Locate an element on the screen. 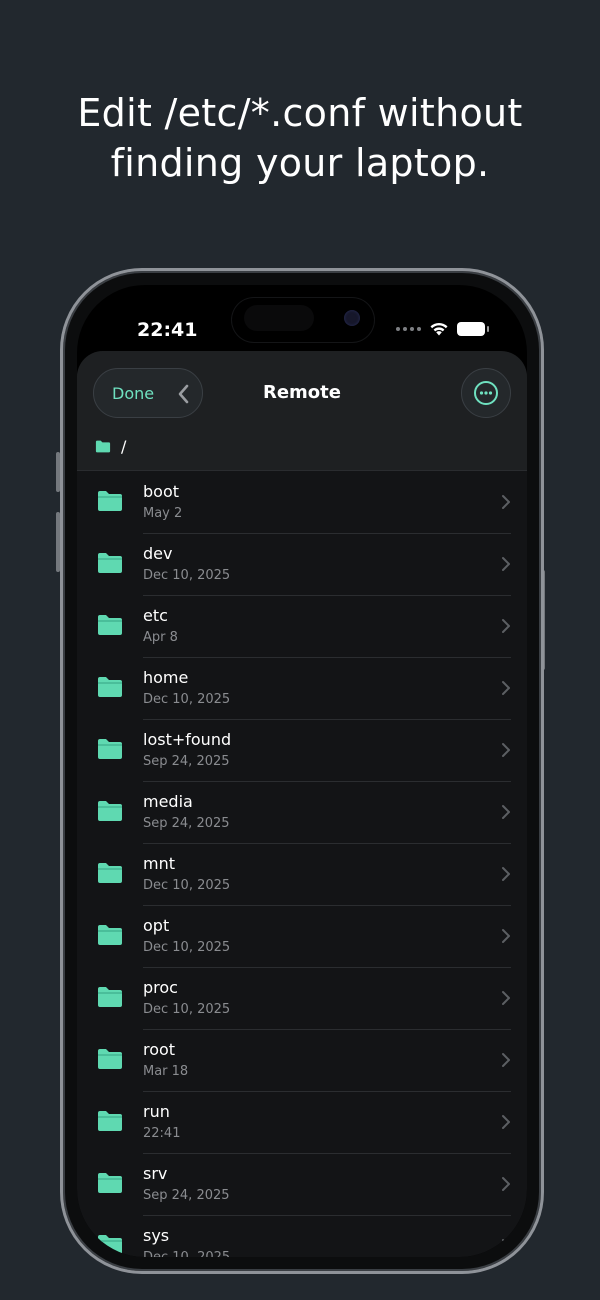 The height and width of the screenshot is (1300, 600). file-name: home is located at coordinates (166, 677).